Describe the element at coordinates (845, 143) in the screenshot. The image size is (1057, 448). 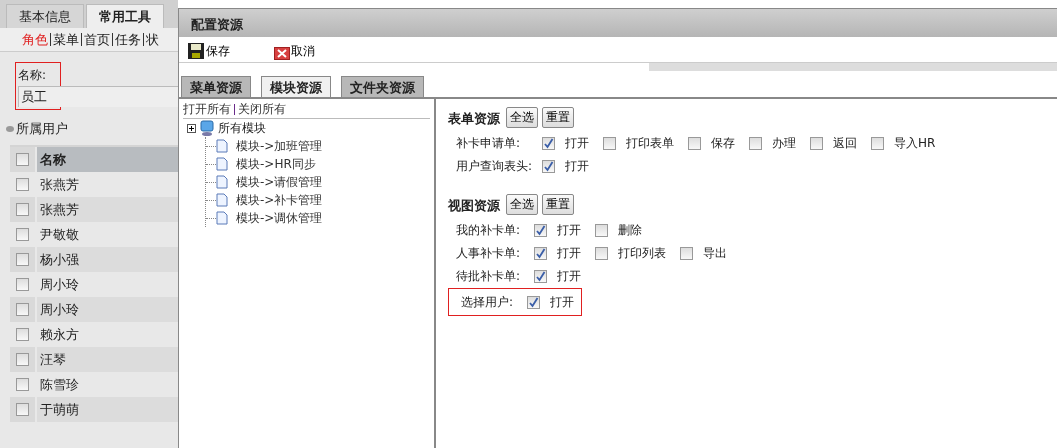
I see `option-label: 返回` at that location.